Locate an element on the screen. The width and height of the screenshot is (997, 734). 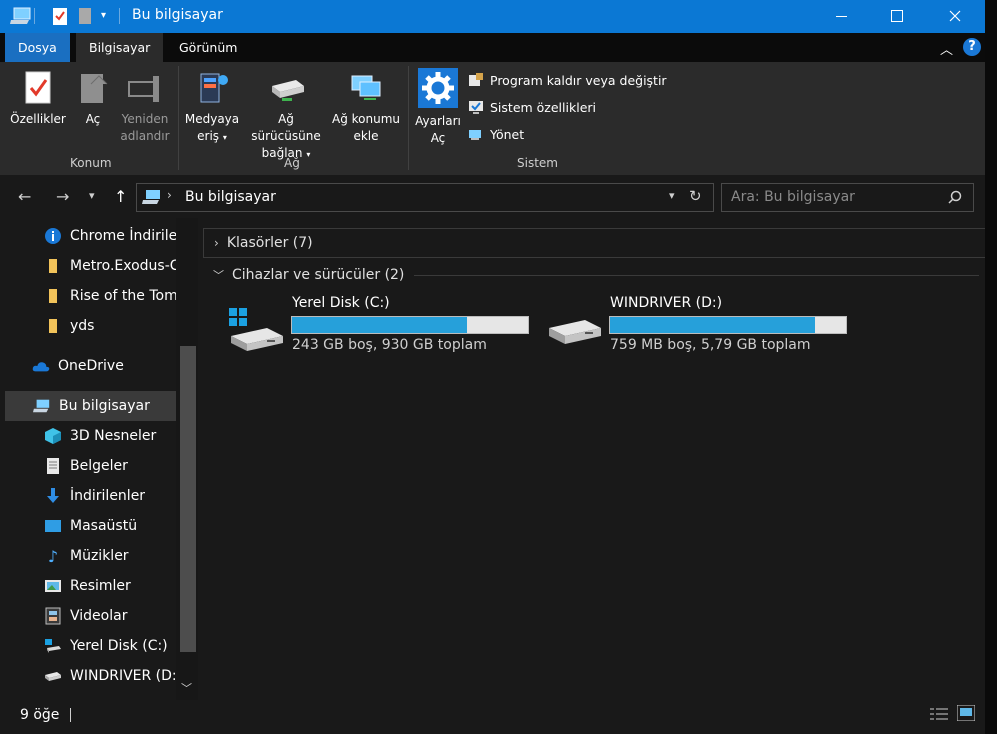
address-history-chevron-icon: ▾ is located at coordinates (672, 195).